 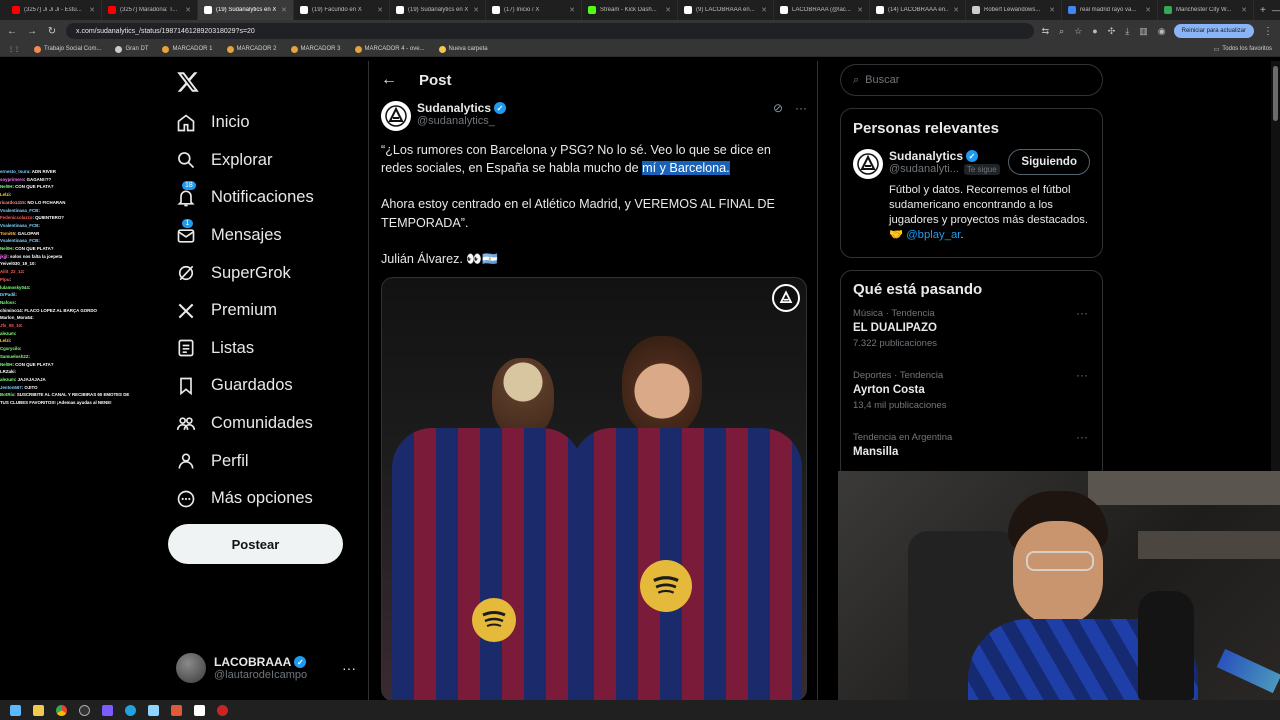 I want to click on x-logo-icon, so click(x=188, y=82).